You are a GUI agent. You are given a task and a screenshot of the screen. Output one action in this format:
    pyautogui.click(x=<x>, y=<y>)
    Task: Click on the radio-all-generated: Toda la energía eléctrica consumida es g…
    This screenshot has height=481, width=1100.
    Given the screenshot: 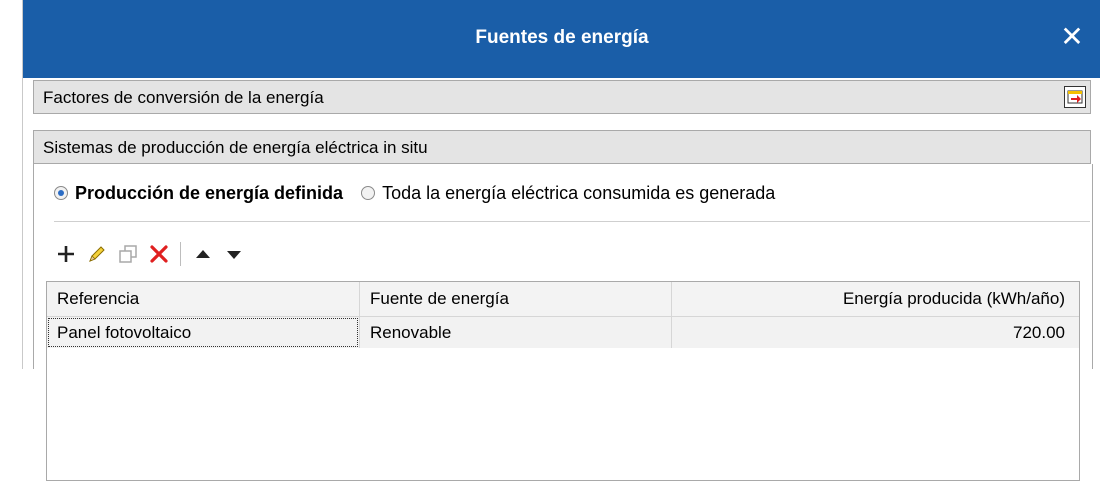 What is the action you would take?
    pyautogui.click(x=568, y=193)
    